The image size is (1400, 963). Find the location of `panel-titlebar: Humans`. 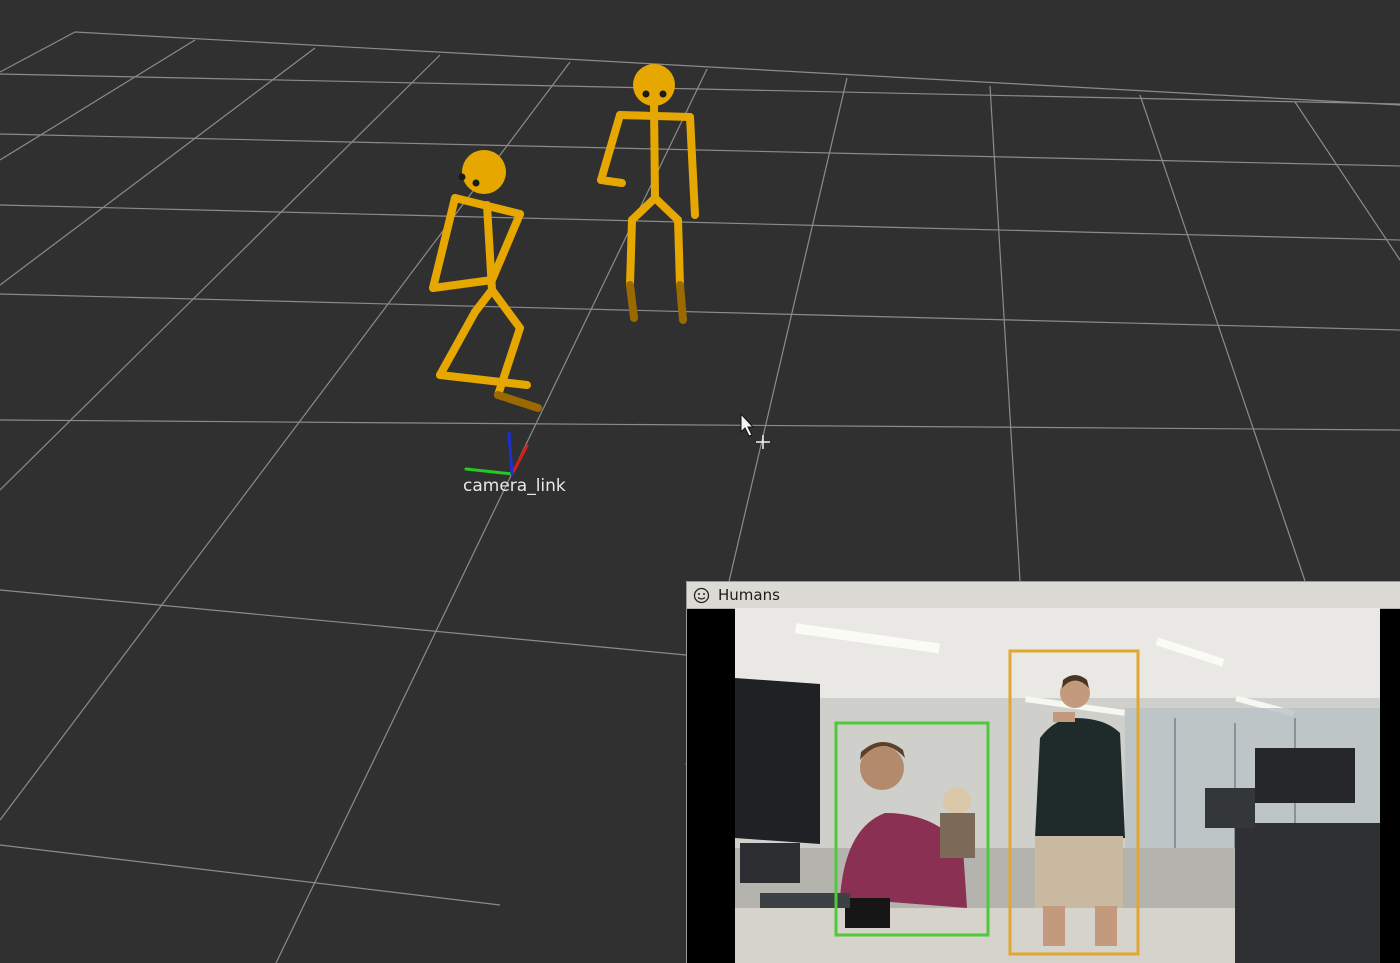

panel-titlebar: Humans is located at coordinates (1043, 595).